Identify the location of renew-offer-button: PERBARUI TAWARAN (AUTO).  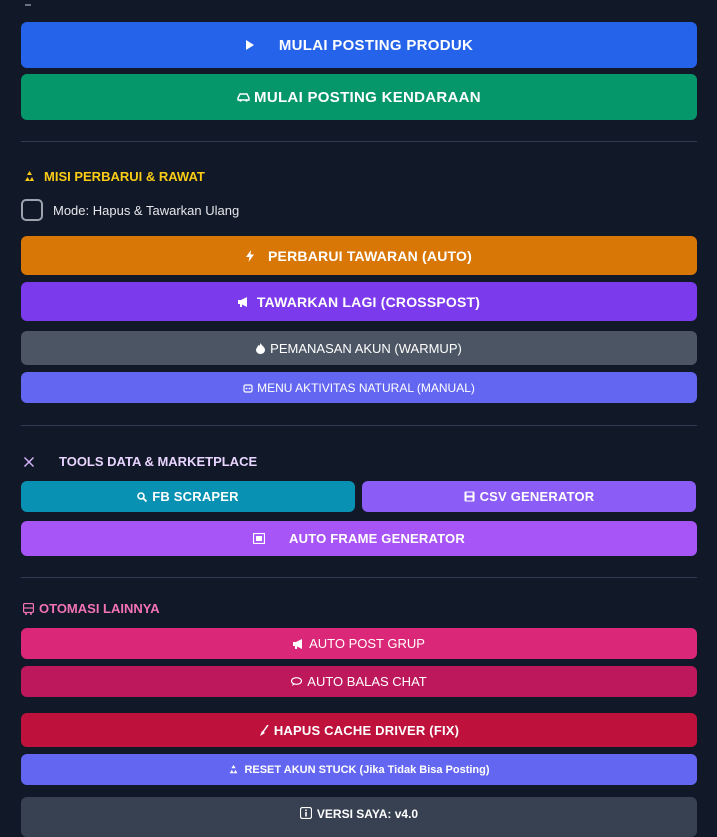
(359, 255).